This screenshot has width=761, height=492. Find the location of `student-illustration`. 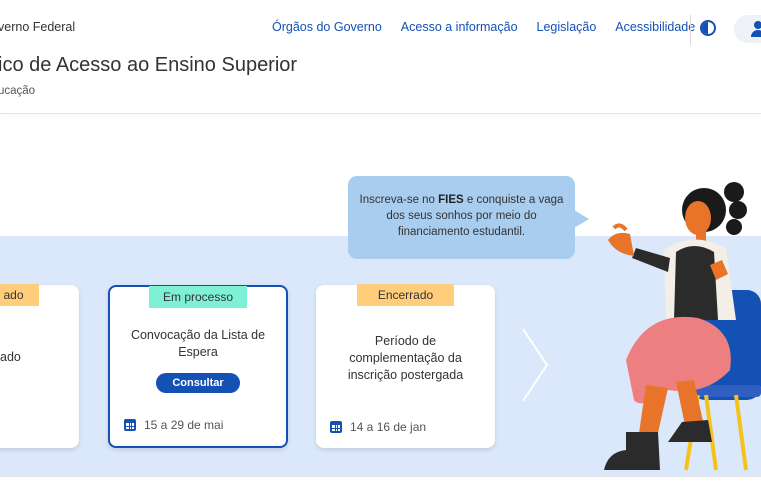

student-illustration is located at coordinates (682, 326).